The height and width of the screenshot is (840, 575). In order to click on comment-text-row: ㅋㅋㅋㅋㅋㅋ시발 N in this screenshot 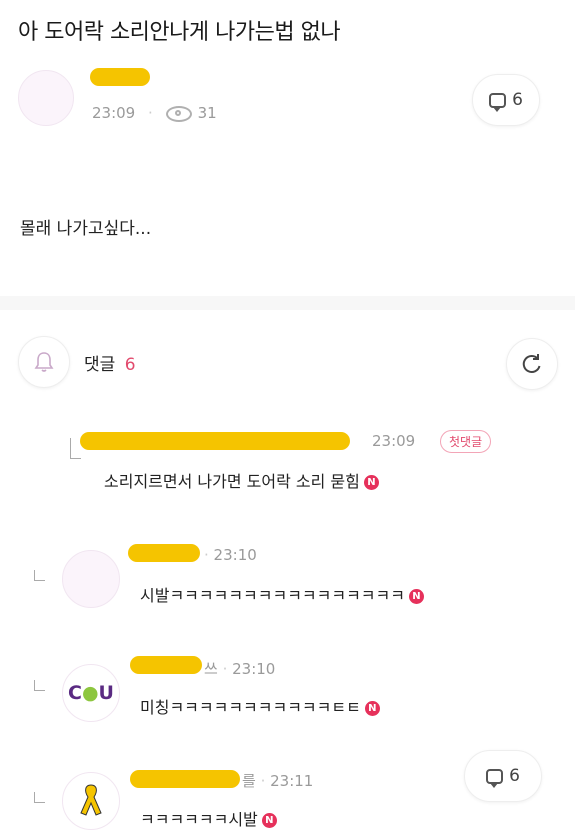, I will do `click(208, 818)`.